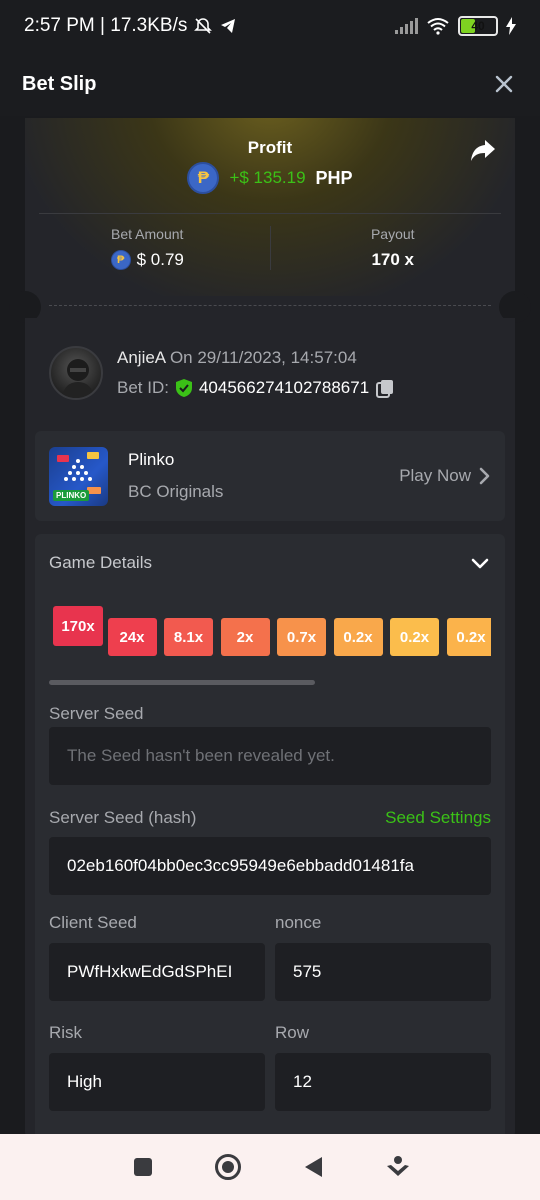  Describe the element at coordinates (66, 1032) in the screenshot. I see `risk-label: Risk` at that location.